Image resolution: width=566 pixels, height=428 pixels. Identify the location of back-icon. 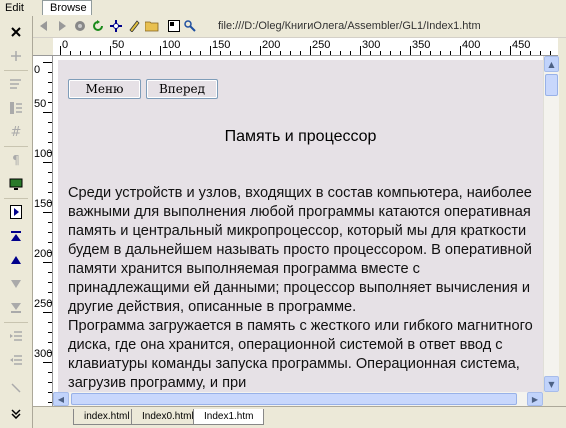
(44, 26).